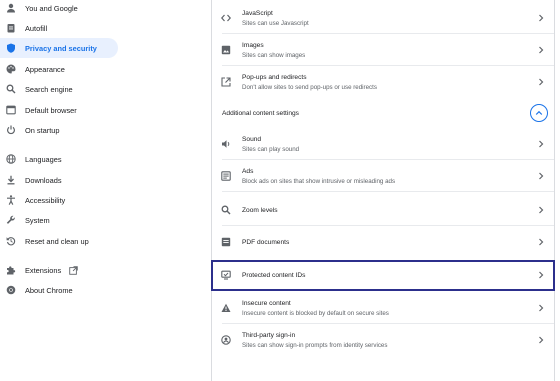 Image resolution: width=560 pixels, height=381 pixels. I want to click on sidebar-item-extensions: Extensions, so click(59, 270).